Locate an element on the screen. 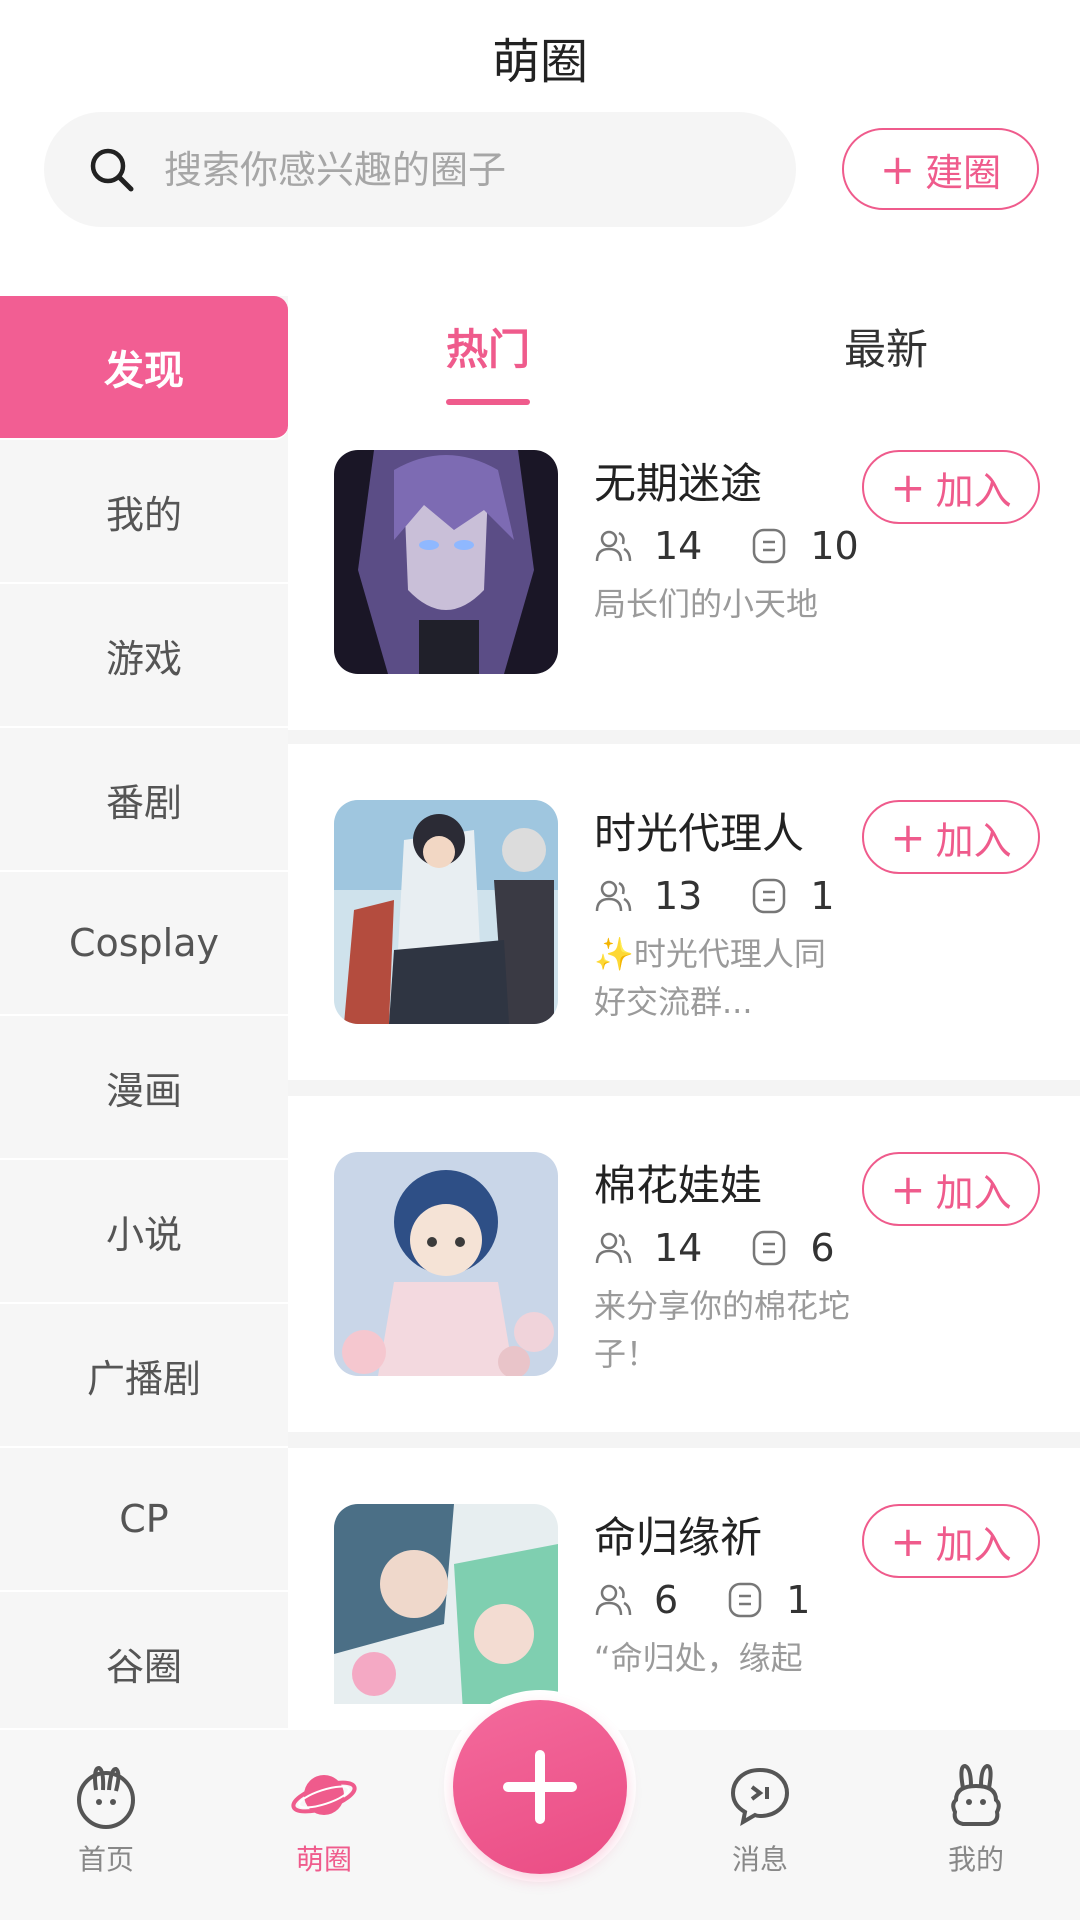  circle-card: 时光代理人 13 1 ✨时光代理人同好交流群... + 加入 is located at coordinates (684, 912).